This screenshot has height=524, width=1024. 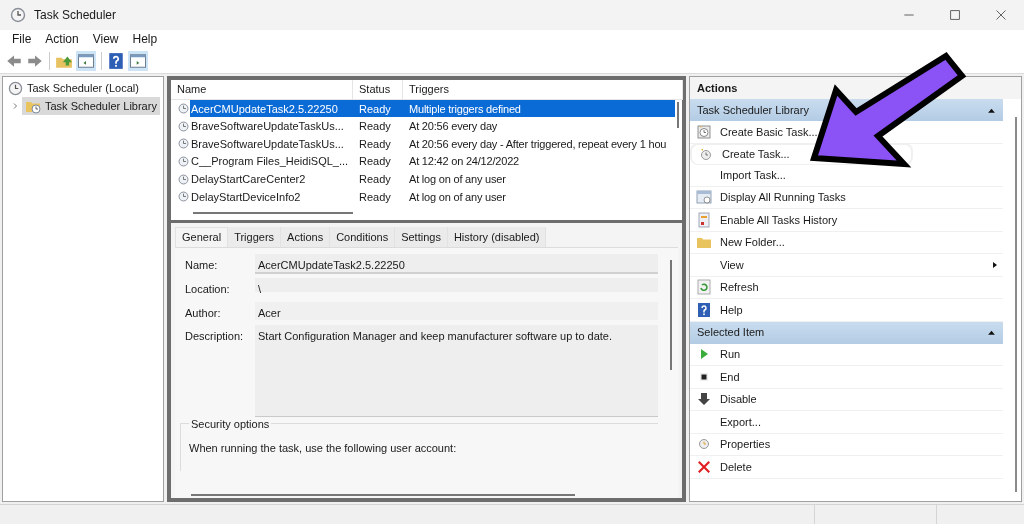 I want to click on task-row: DelayStartDeviceInfo2 Ready At log on of any user, so click(x=432, y=197).